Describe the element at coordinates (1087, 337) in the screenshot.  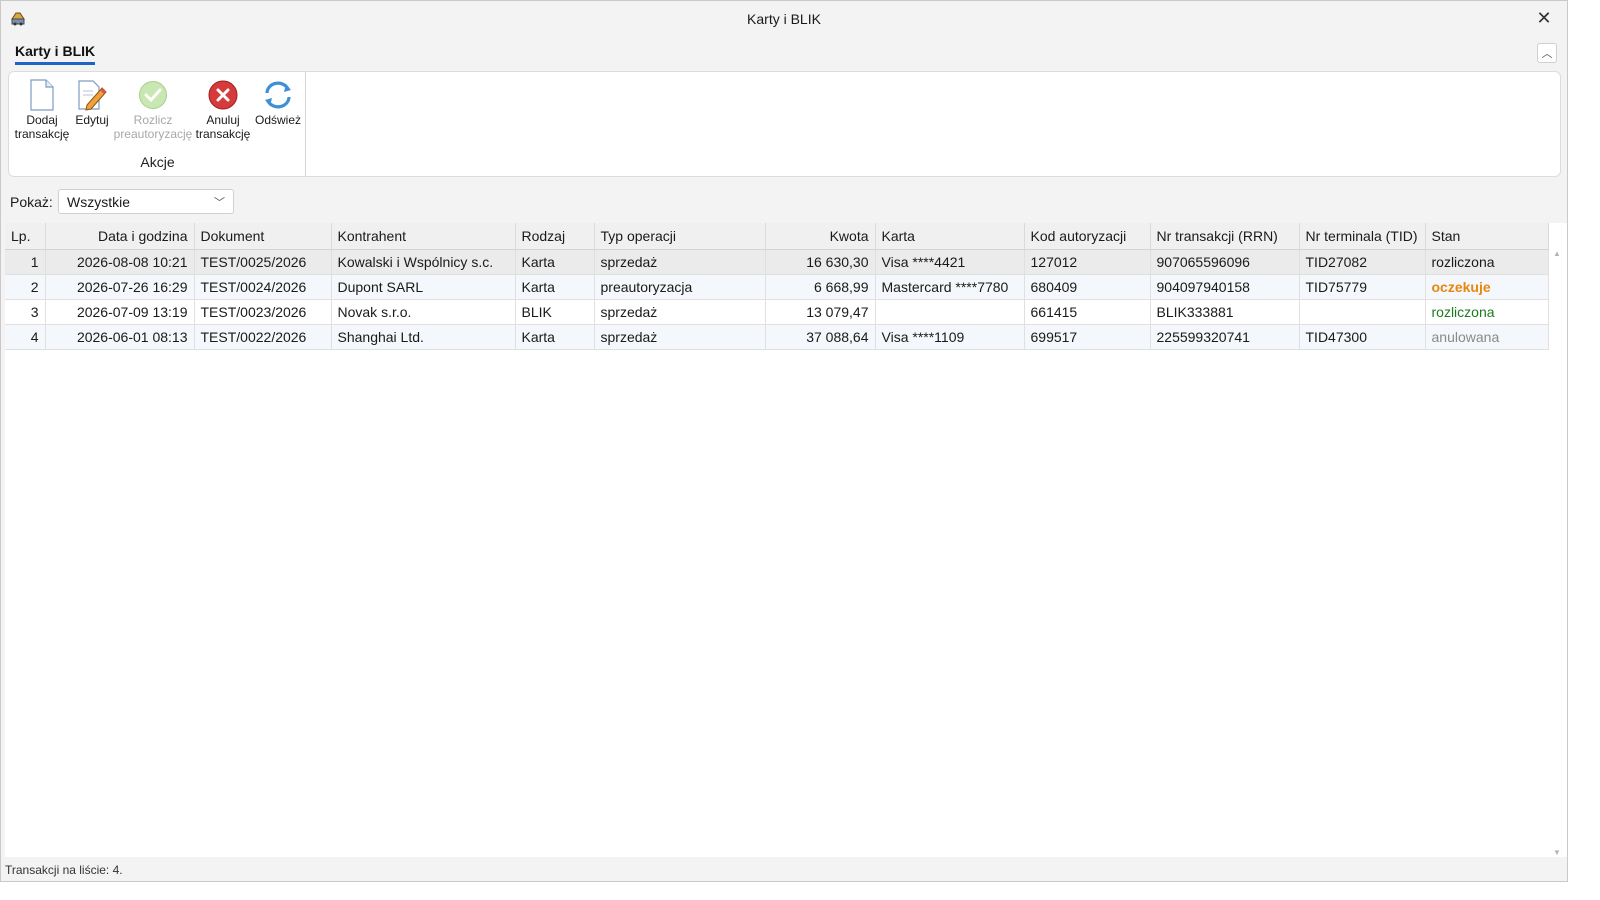
I see `cell-auth-code: 699517` at that location.